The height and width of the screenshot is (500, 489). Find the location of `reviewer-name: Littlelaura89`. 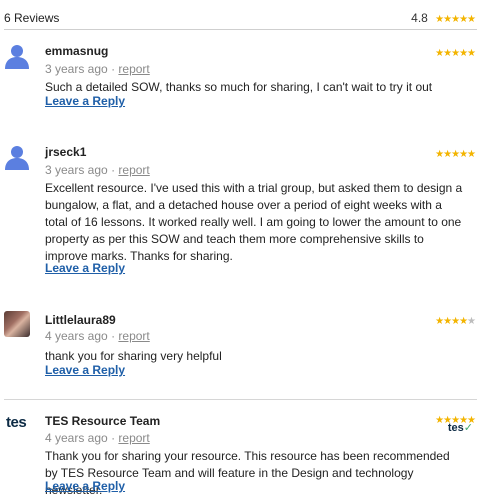

reviewer-name: Littlelaura89 is located at coordinates (80, 320).